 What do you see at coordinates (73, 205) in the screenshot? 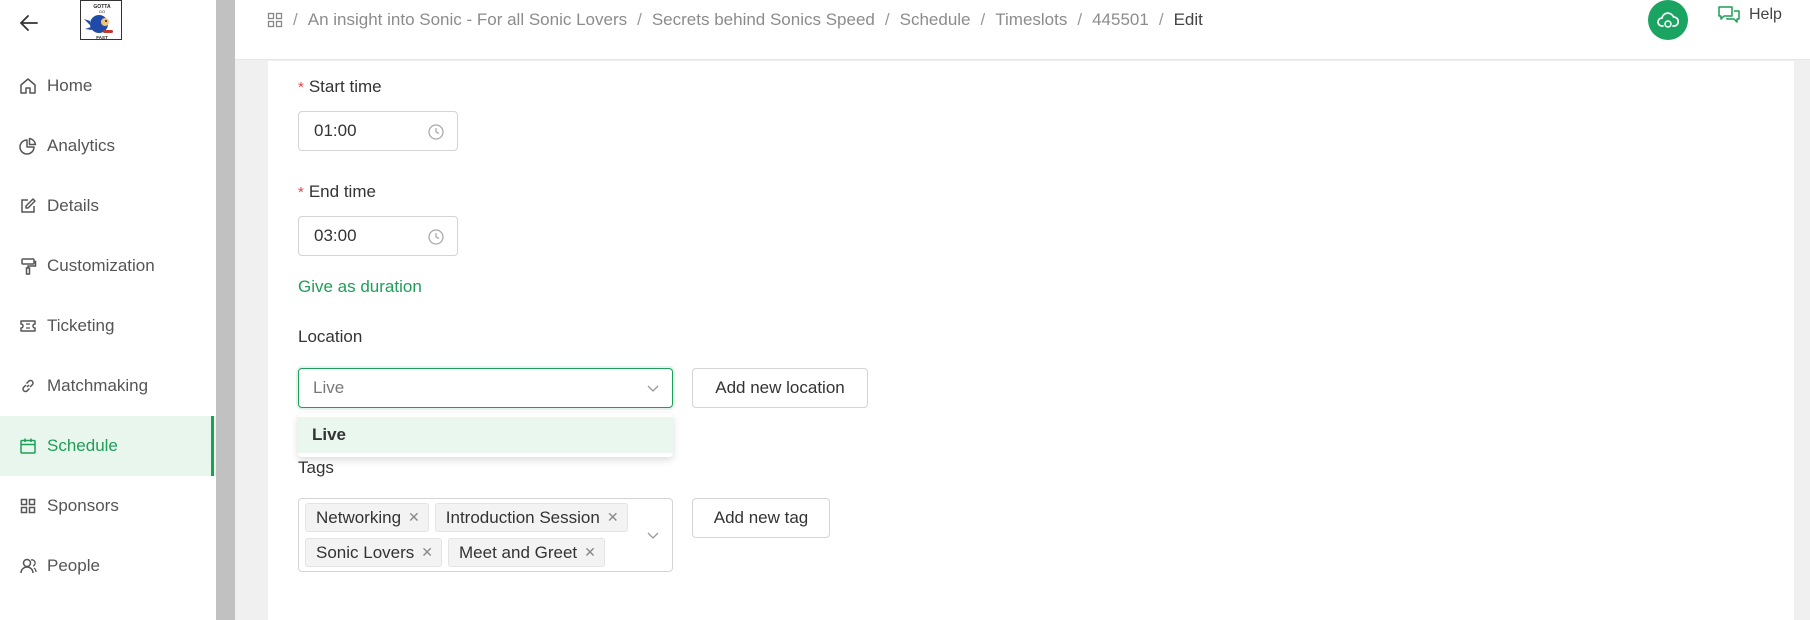
I see `sidebar-item-label: Details` at bounding box center [73, 205].